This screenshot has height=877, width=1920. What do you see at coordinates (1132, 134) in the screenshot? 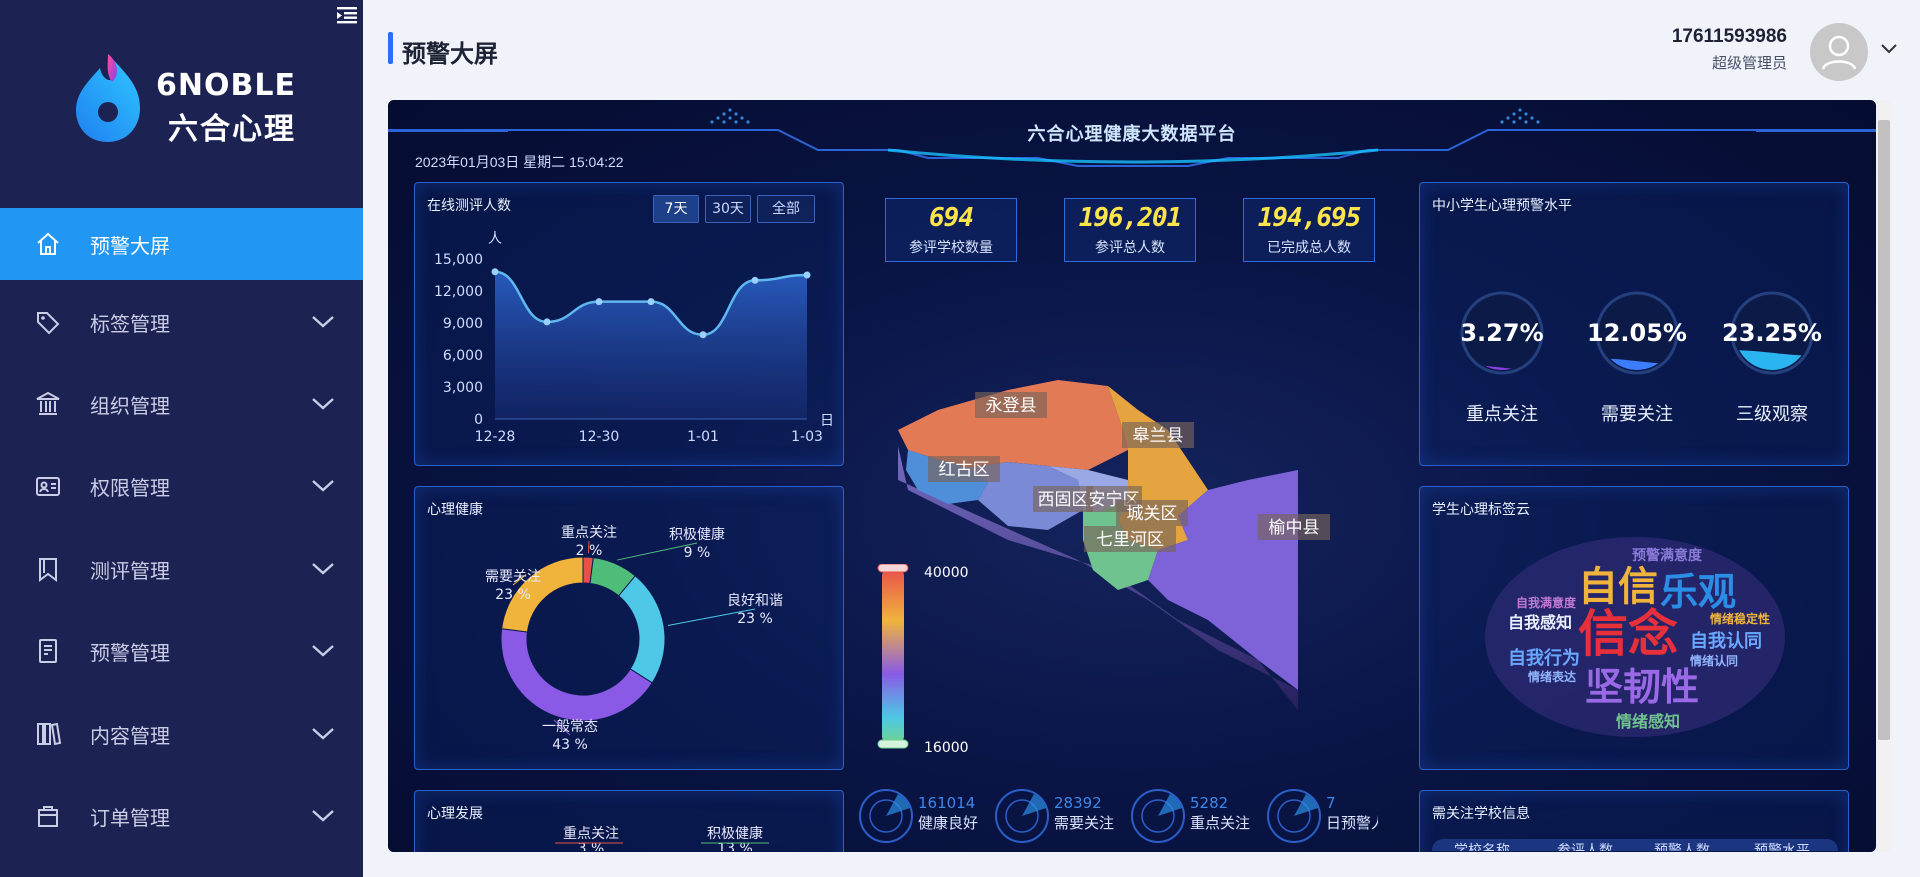
I see `dashboard-title: 六合心理健康大数据平台` at bounding box center [1132, 134].